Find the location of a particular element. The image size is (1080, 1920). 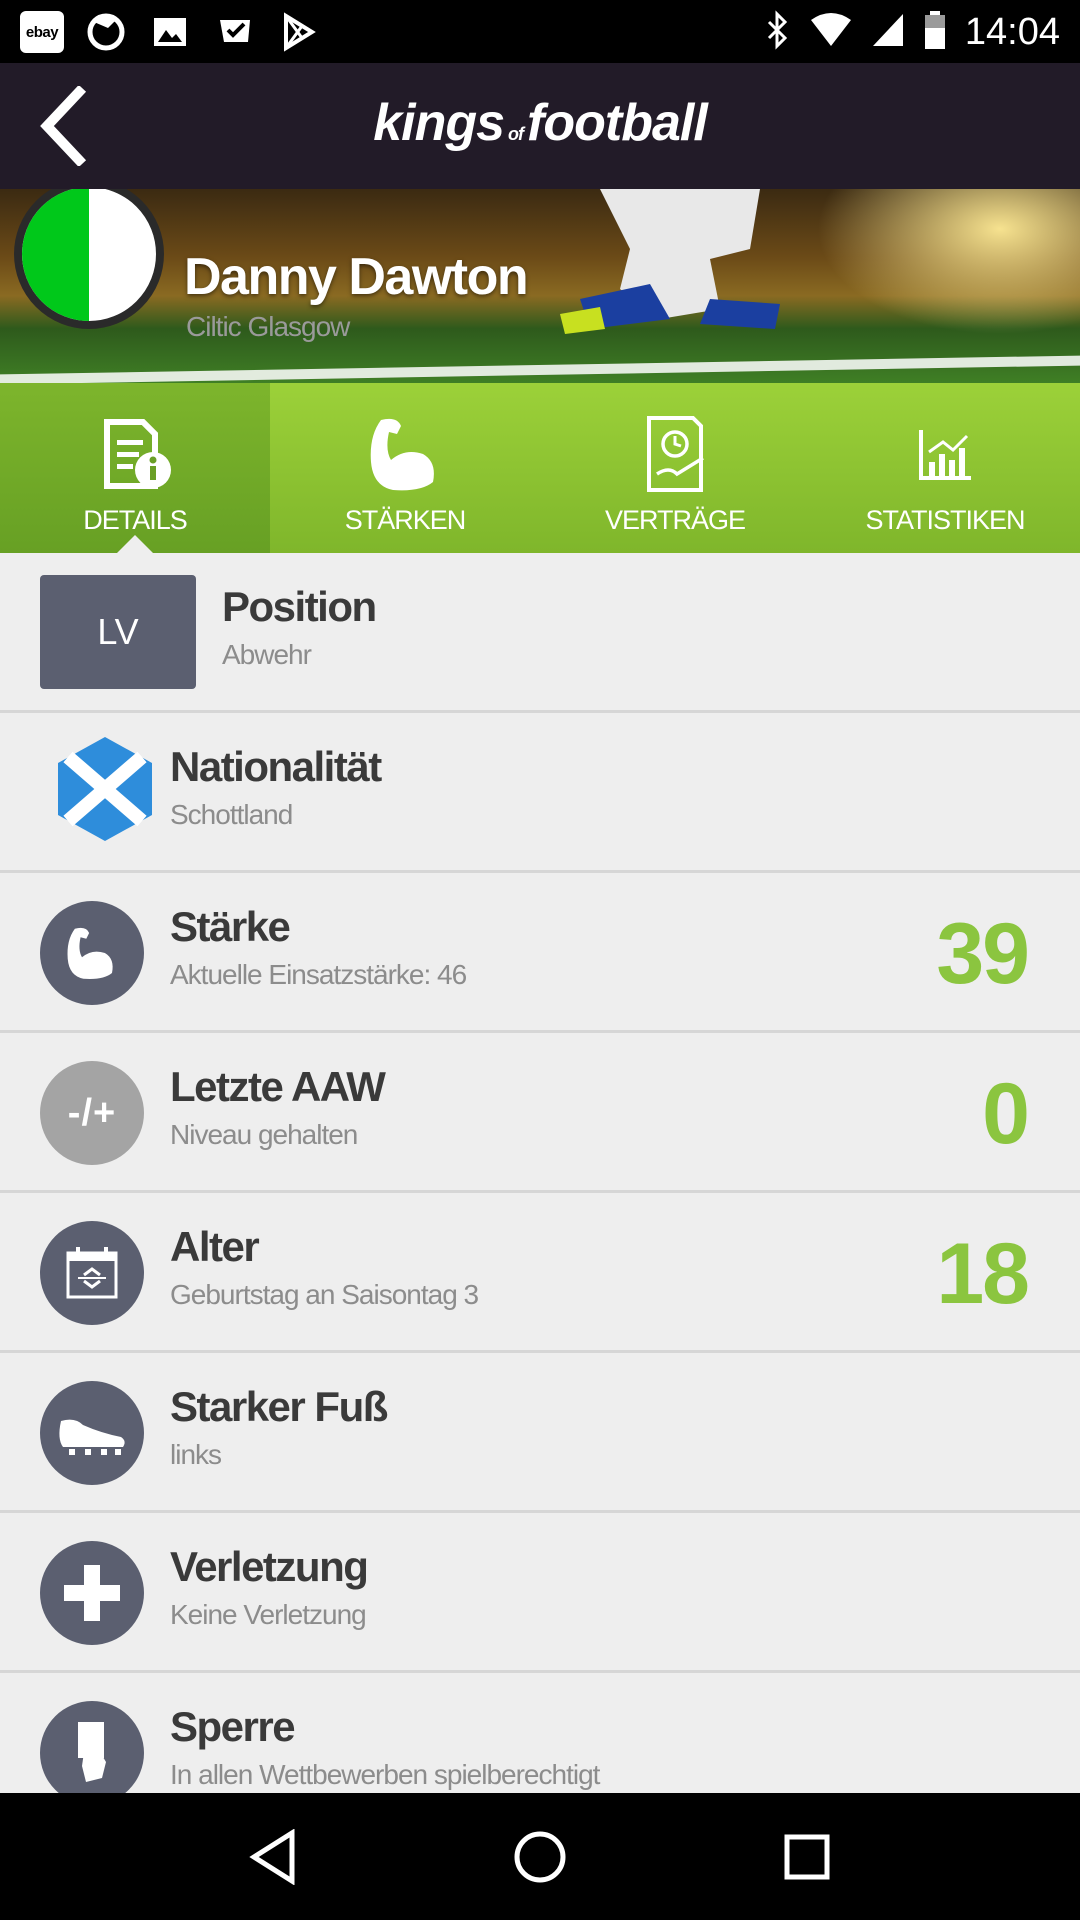

image-icon is located at coordinates (170, 32).